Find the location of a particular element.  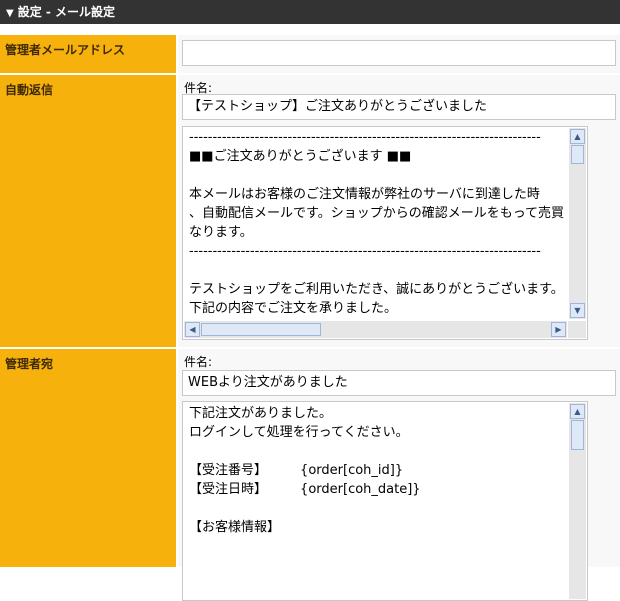

auto-reply-label: 自動返信 is located at coordinates (29, 90).